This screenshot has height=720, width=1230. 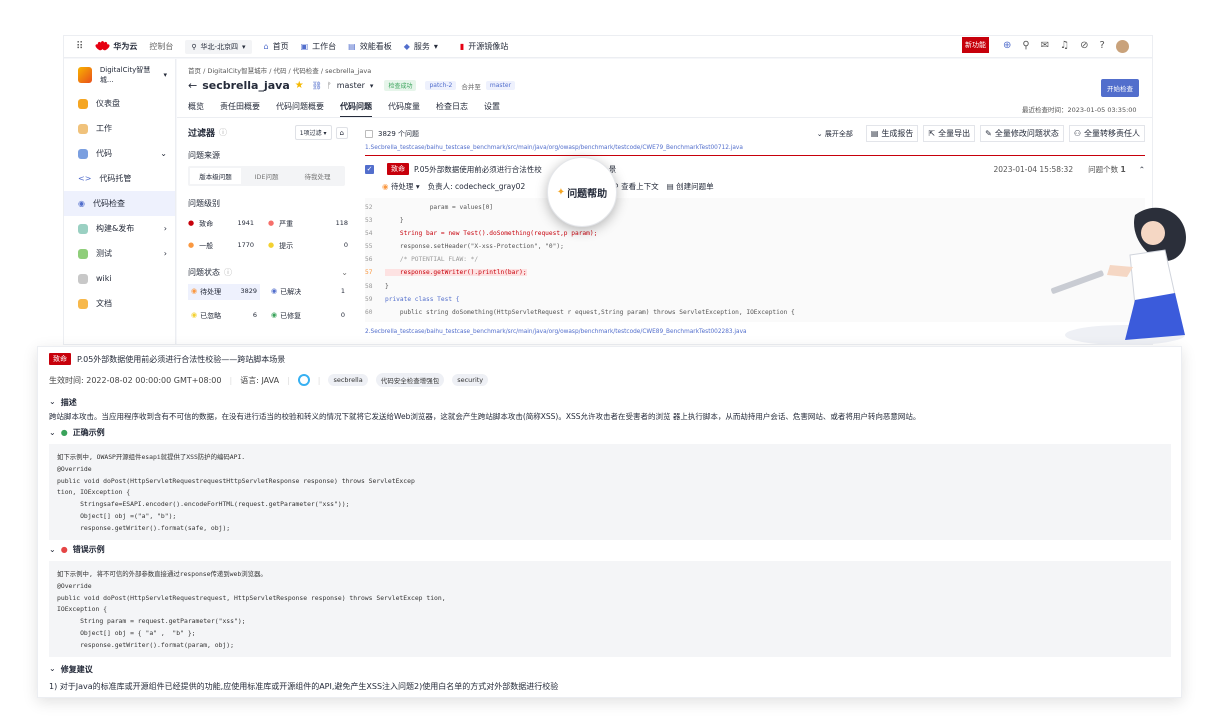 I want to click on mirror-icon: ▮, so click(x=462, y=46).